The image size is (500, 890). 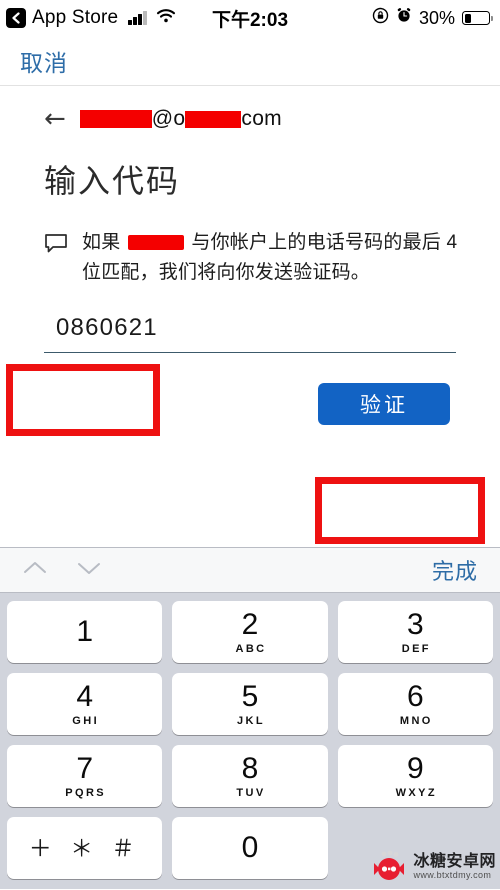 I want to click on key-6: 6 MNO, so click(x=415, y=704).